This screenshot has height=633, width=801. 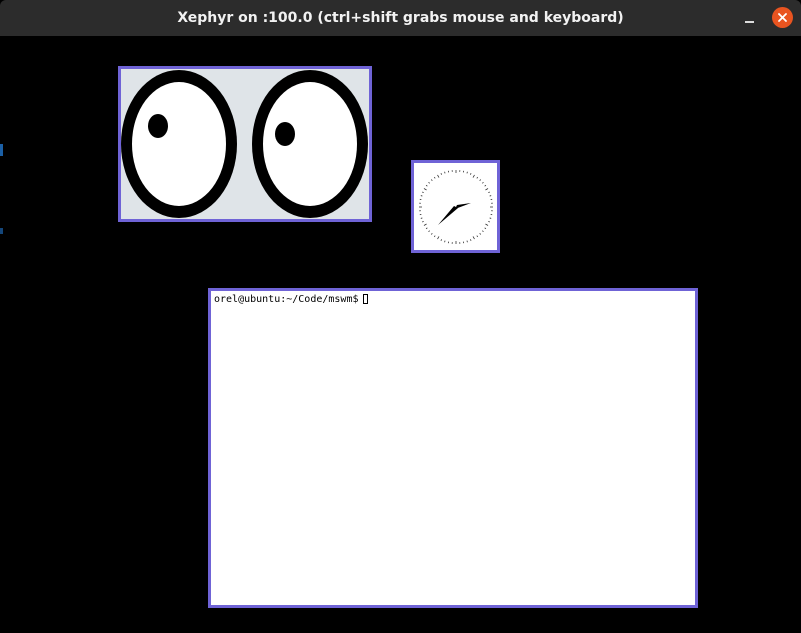 What do you see at coordinates (365, 299) in the screenshot?
I see `terminal-cursor` at bounding box center [365, 299].